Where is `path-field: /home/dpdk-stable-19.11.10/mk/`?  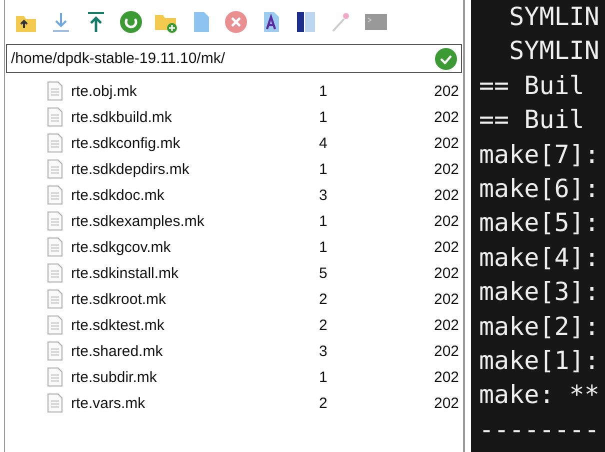 path-field: /home/dpdk-stable-19.11.10/mk/ is located at coordinates (234, 58).